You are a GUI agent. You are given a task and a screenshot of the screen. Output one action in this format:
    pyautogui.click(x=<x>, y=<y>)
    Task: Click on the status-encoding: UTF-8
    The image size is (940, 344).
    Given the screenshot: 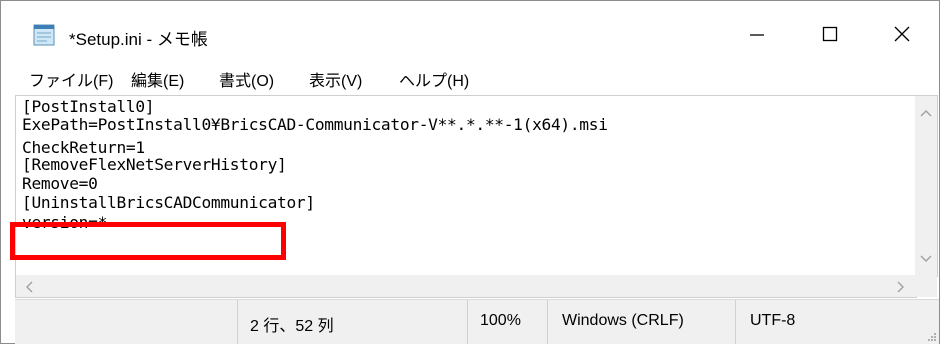 What is the action you would take?
    pyautogui.click(x=773, y=320)
    